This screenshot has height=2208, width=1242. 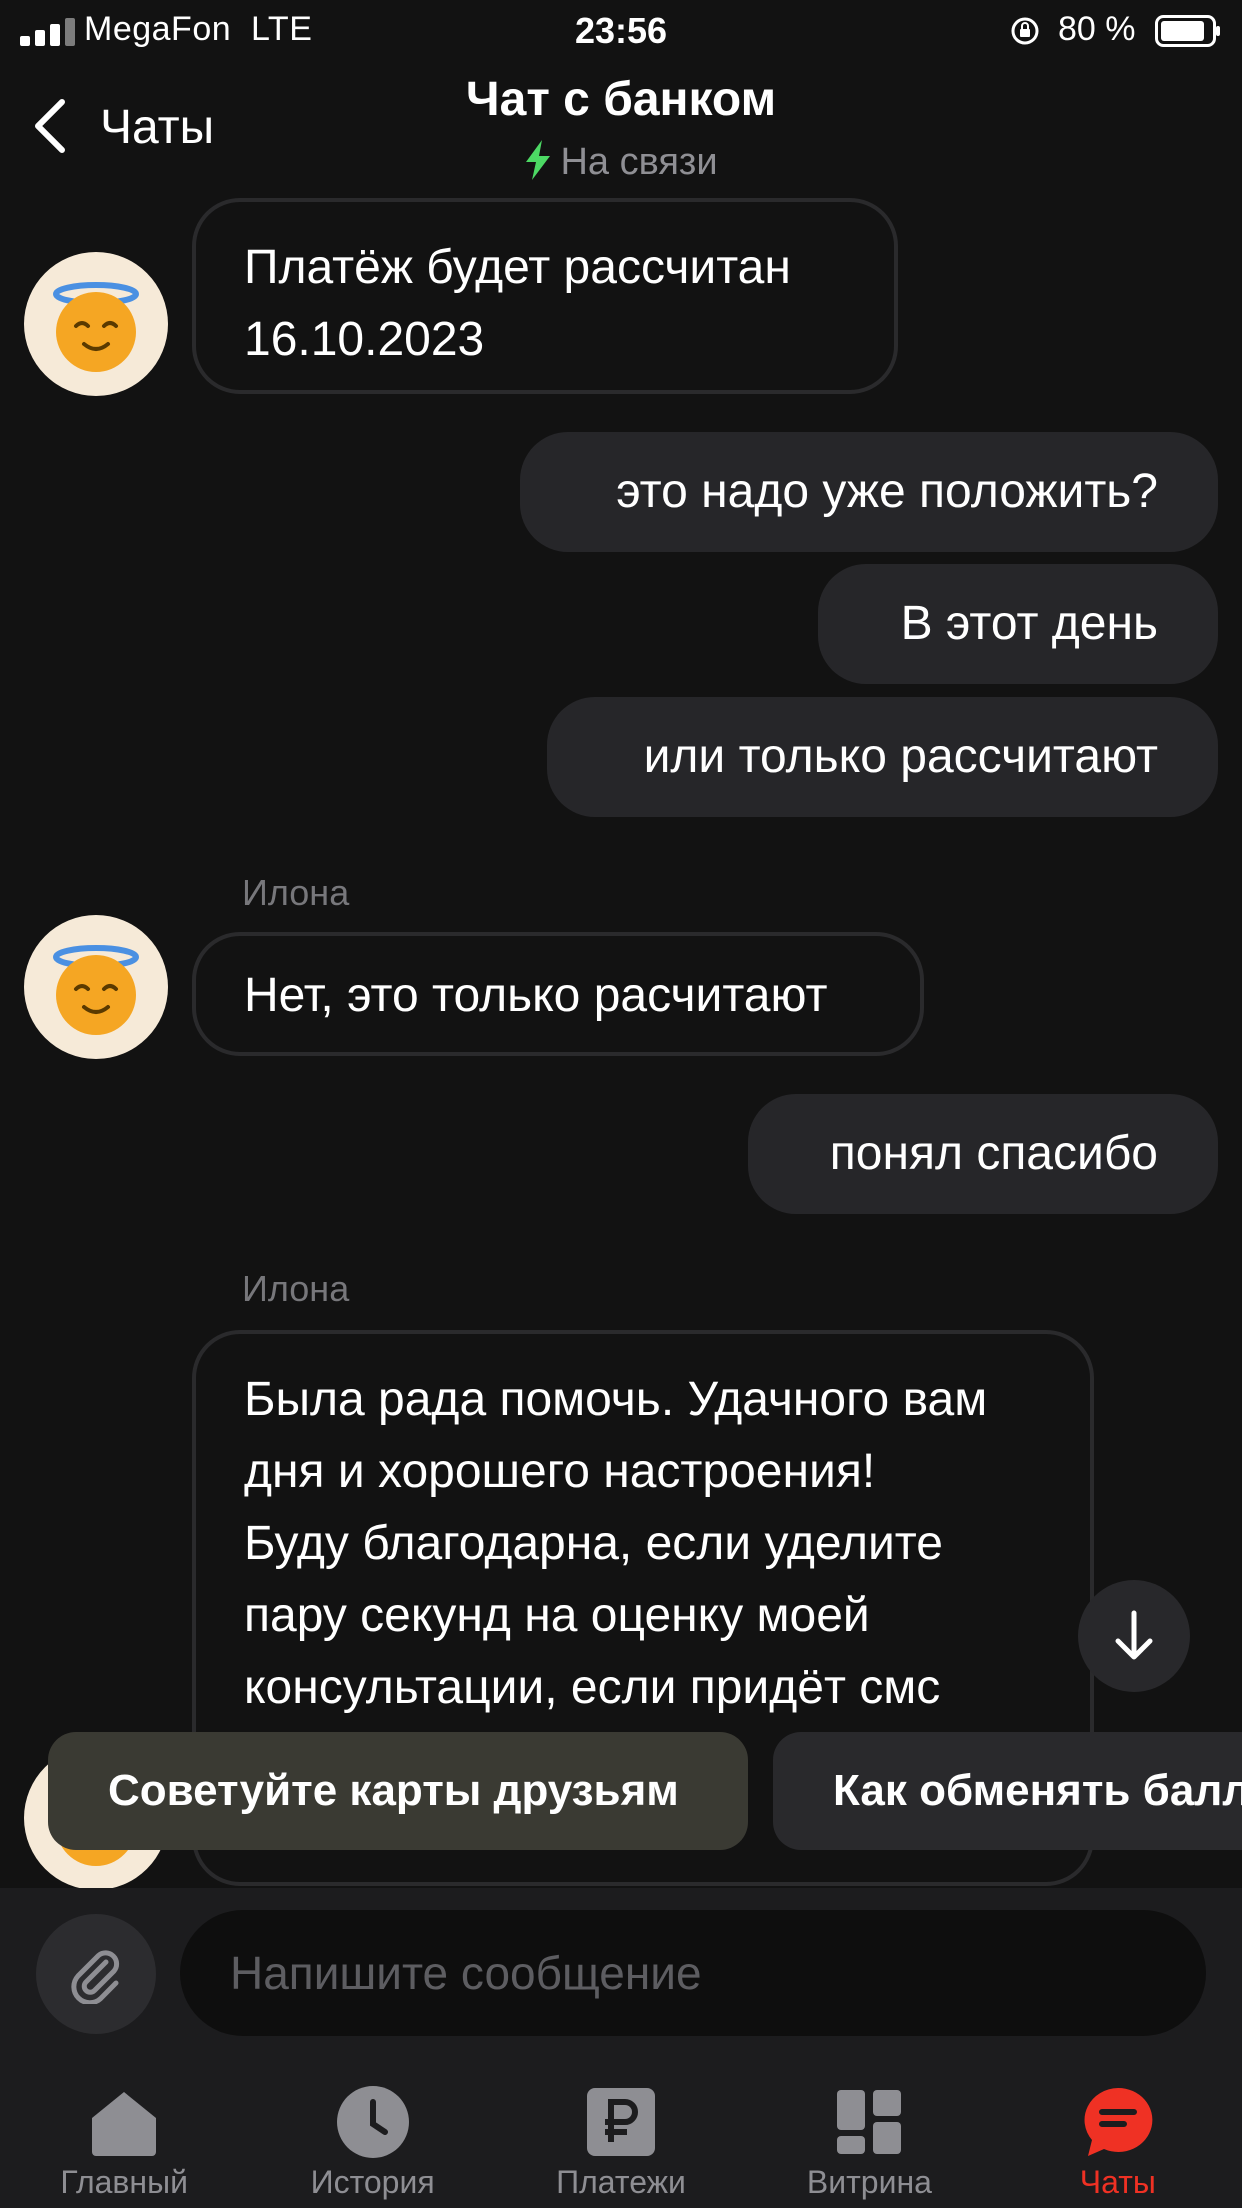 I want to click on tab-bar: Главный История Платежи Витрина Чаты, so click(x=621, y=2134).